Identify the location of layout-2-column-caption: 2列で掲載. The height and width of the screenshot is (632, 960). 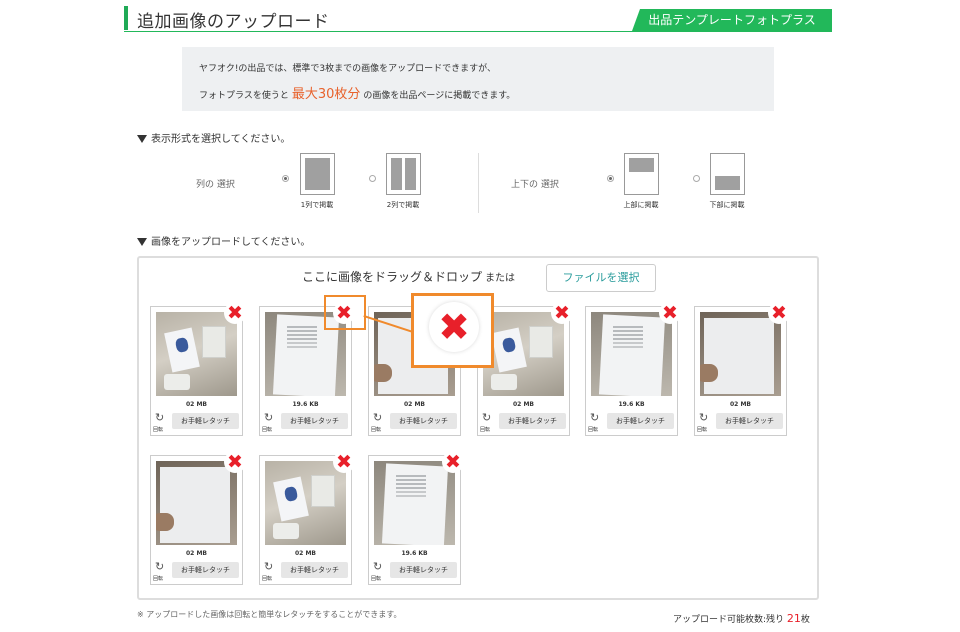
(403, 205).